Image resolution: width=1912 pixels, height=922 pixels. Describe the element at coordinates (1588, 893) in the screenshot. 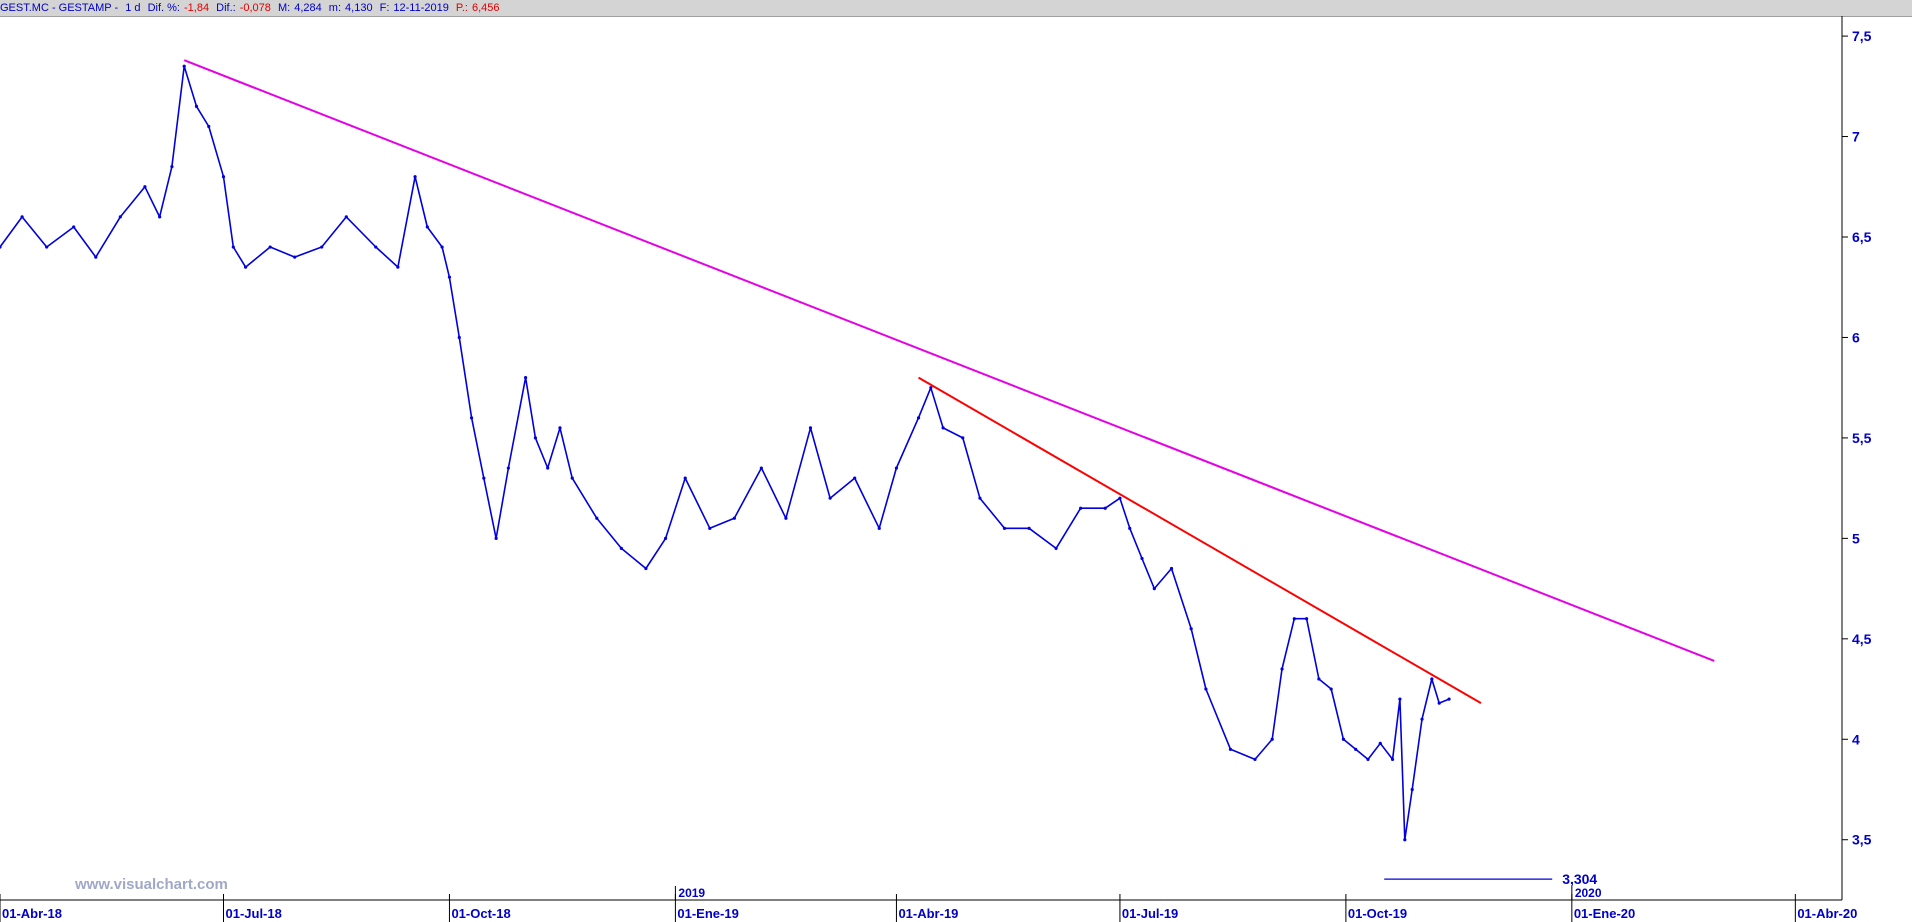

I see `year-label: 2020` at that location.